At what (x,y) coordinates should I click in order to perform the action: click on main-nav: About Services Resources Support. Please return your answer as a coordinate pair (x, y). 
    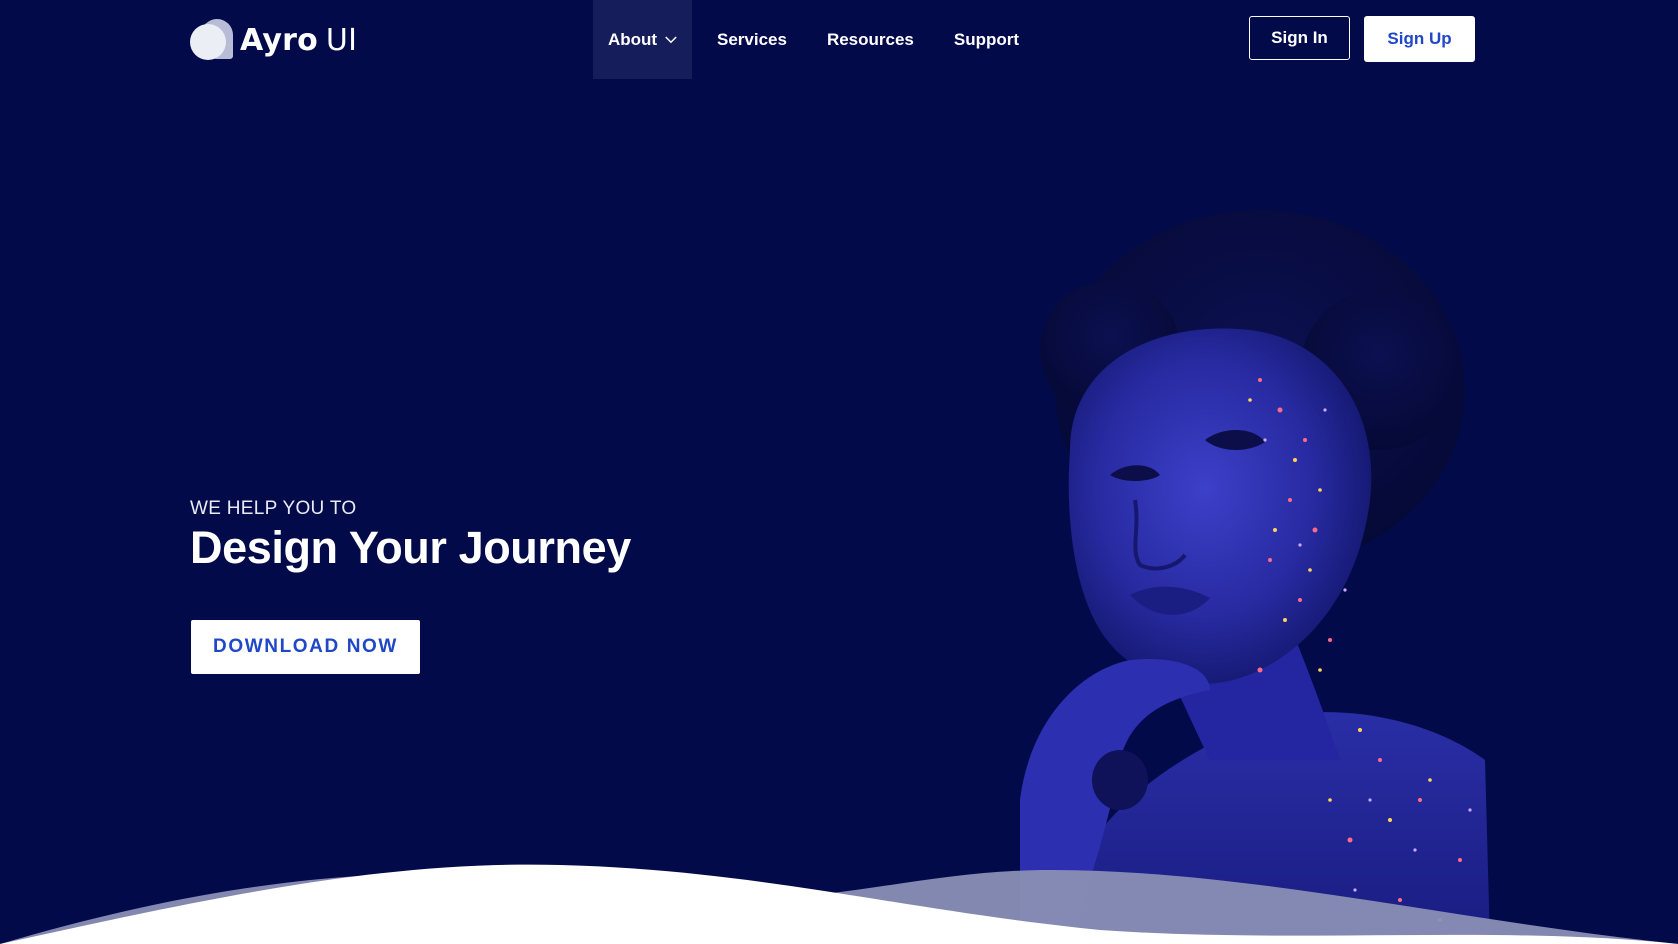
    Looking at the image, I should click on (806, 39).